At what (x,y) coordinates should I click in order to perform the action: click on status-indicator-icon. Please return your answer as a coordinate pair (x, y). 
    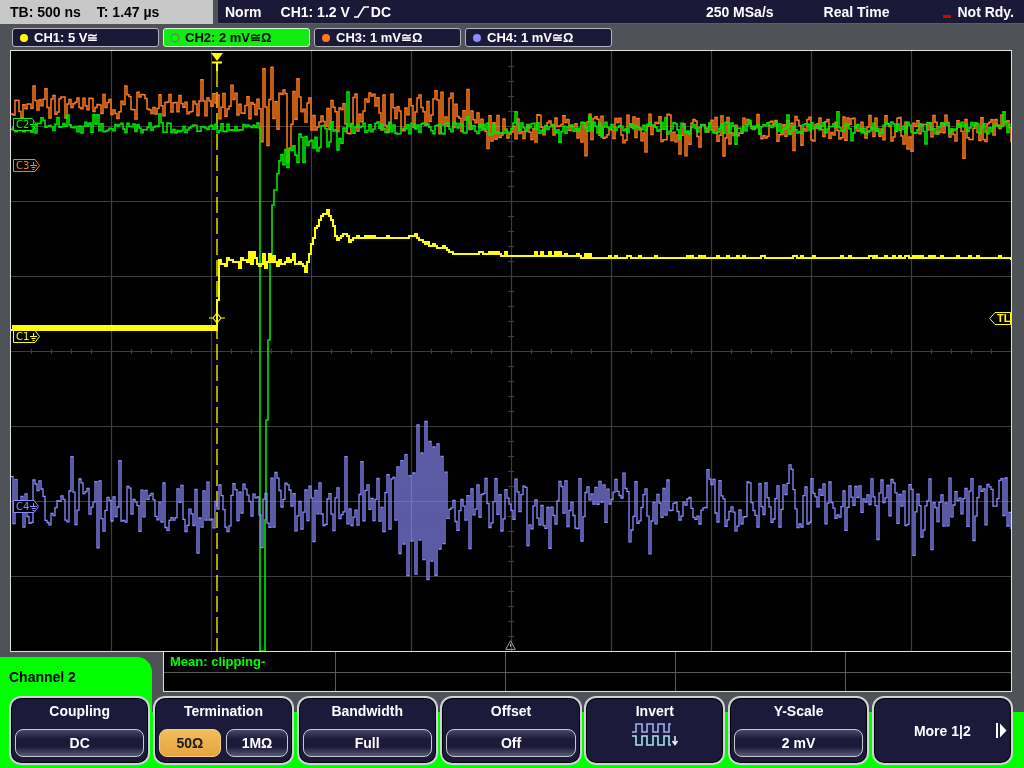
    Looking at the image, I should click on (947, 16).